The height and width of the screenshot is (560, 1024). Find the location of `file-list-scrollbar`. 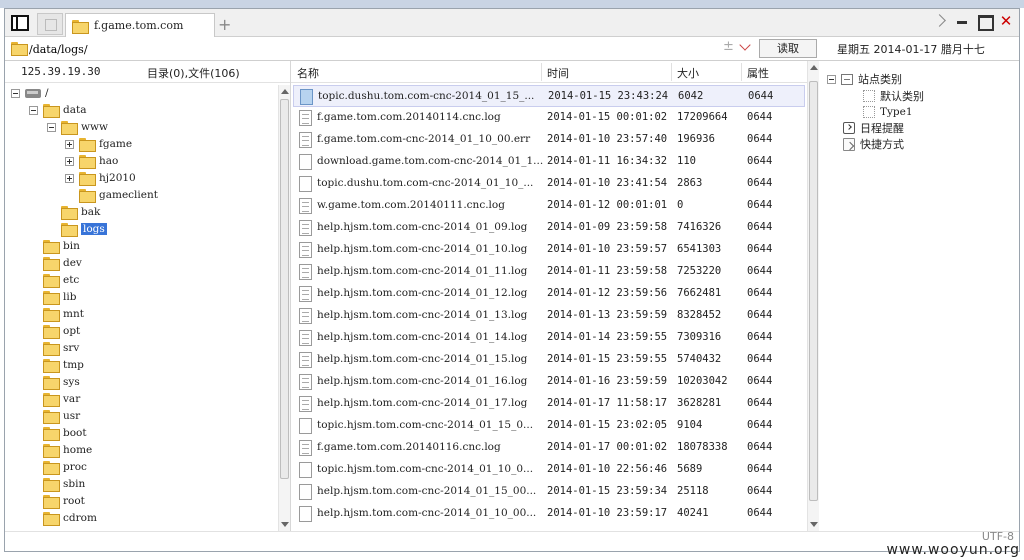

file-list-scrollbar is located at coordinates (813, 296).